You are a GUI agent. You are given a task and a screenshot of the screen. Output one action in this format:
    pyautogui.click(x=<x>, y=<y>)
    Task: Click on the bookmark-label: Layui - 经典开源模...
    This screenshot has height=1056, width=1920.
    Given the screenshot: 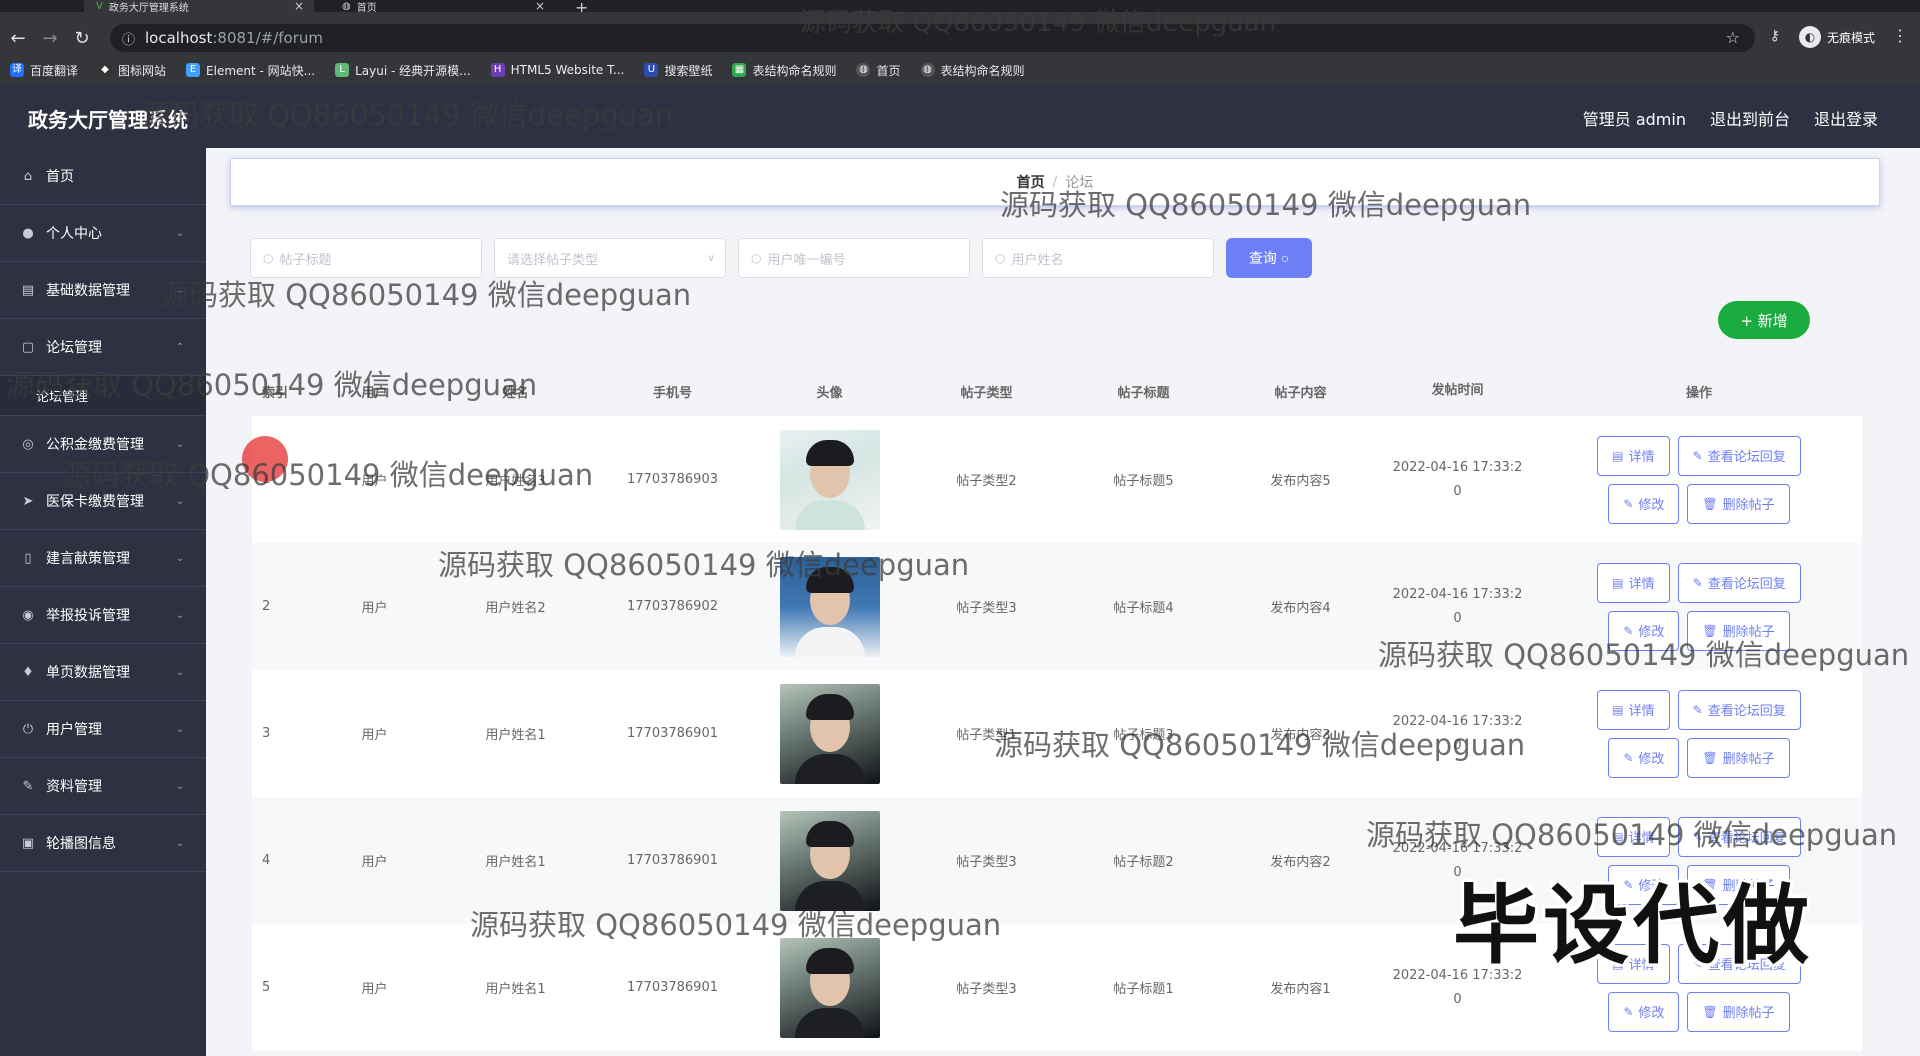 What is the action you would take?
    pyautogui.click(x=413, y=70)
    